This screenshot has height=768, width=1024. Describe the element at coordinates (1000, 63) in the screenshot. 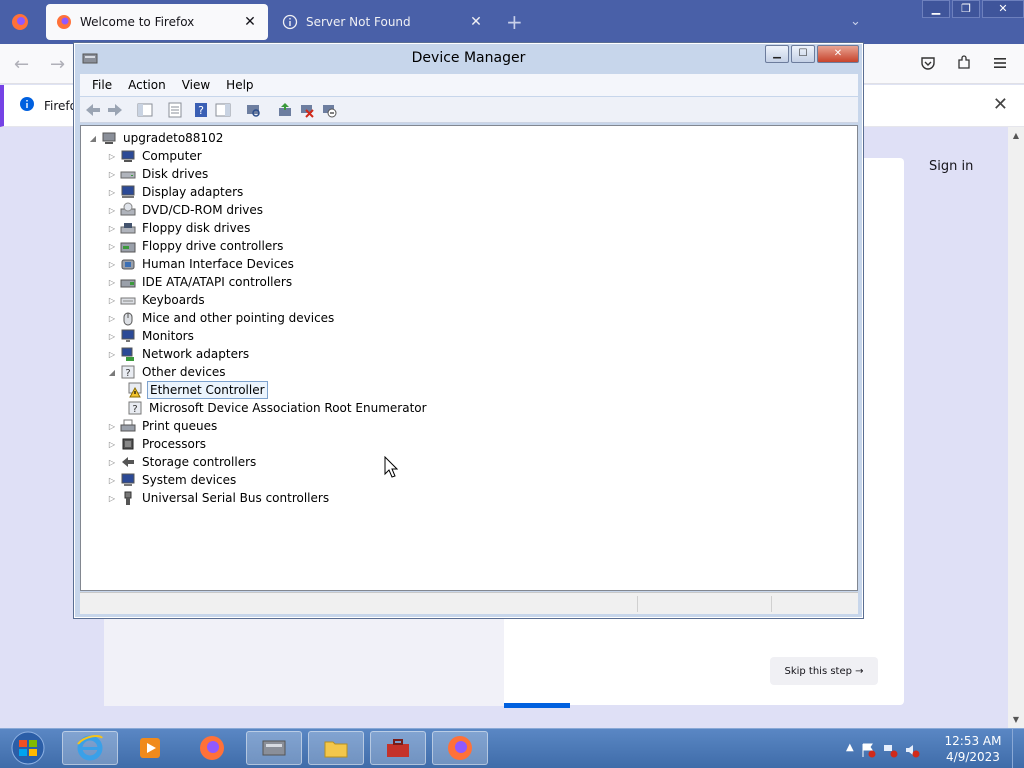

I see `hamburger-menu-icon` at that location.